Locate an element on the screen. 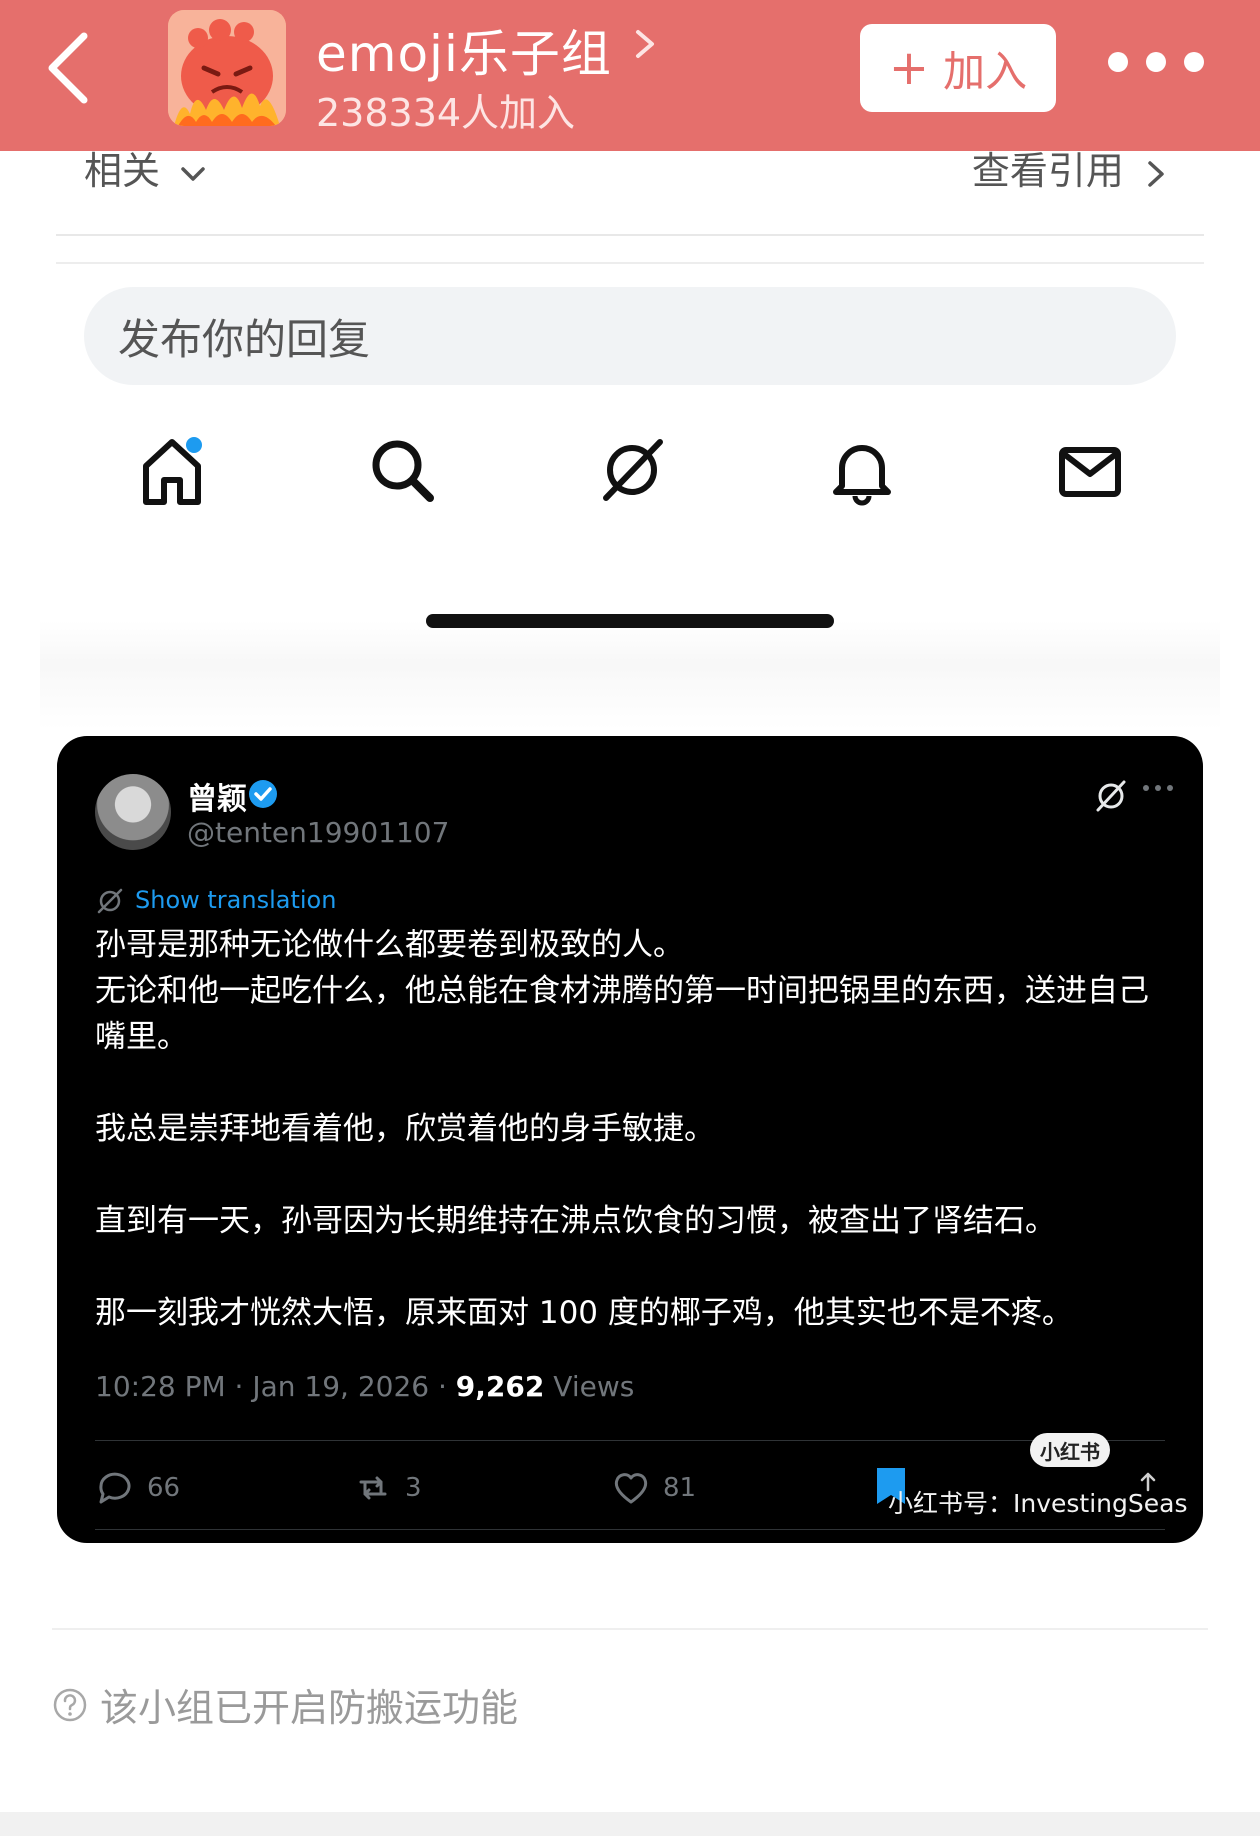 The width and height of the screenshot is (1260, 1836). share-arrow-icon is located at coordinates (1148, 1482).